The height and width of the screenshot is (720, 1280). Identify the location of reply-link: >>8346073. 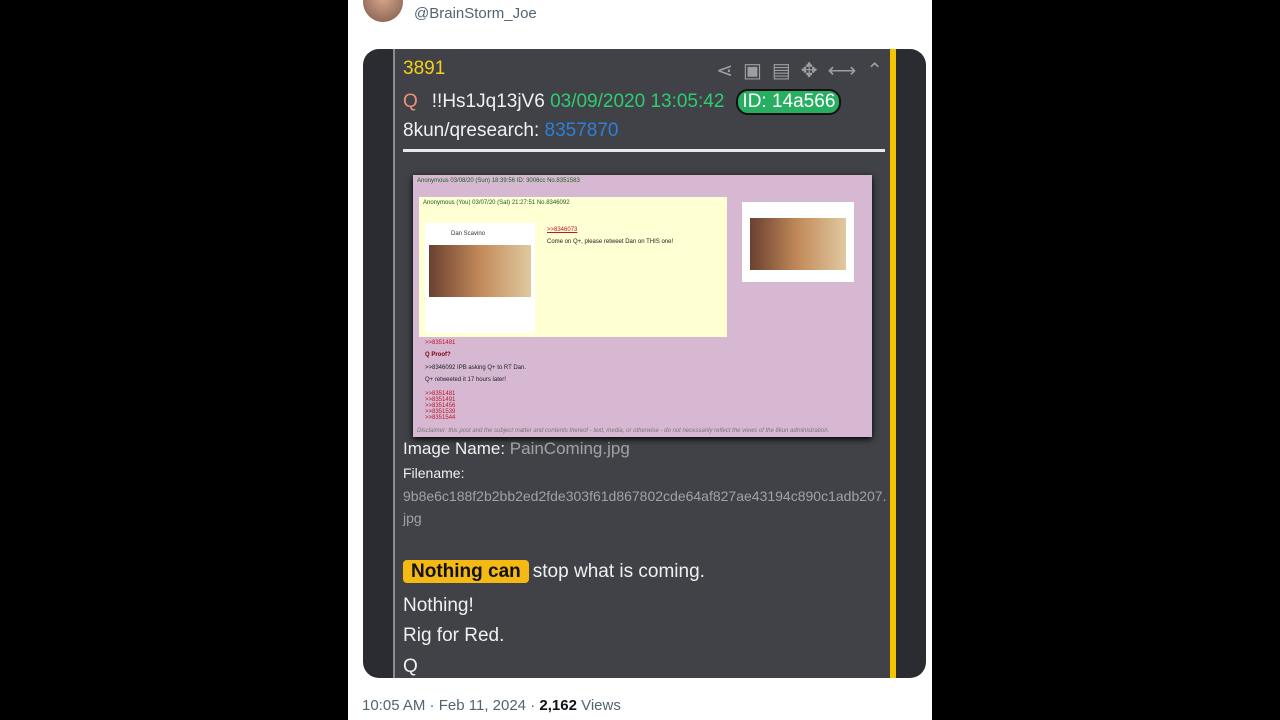
(562, 230).